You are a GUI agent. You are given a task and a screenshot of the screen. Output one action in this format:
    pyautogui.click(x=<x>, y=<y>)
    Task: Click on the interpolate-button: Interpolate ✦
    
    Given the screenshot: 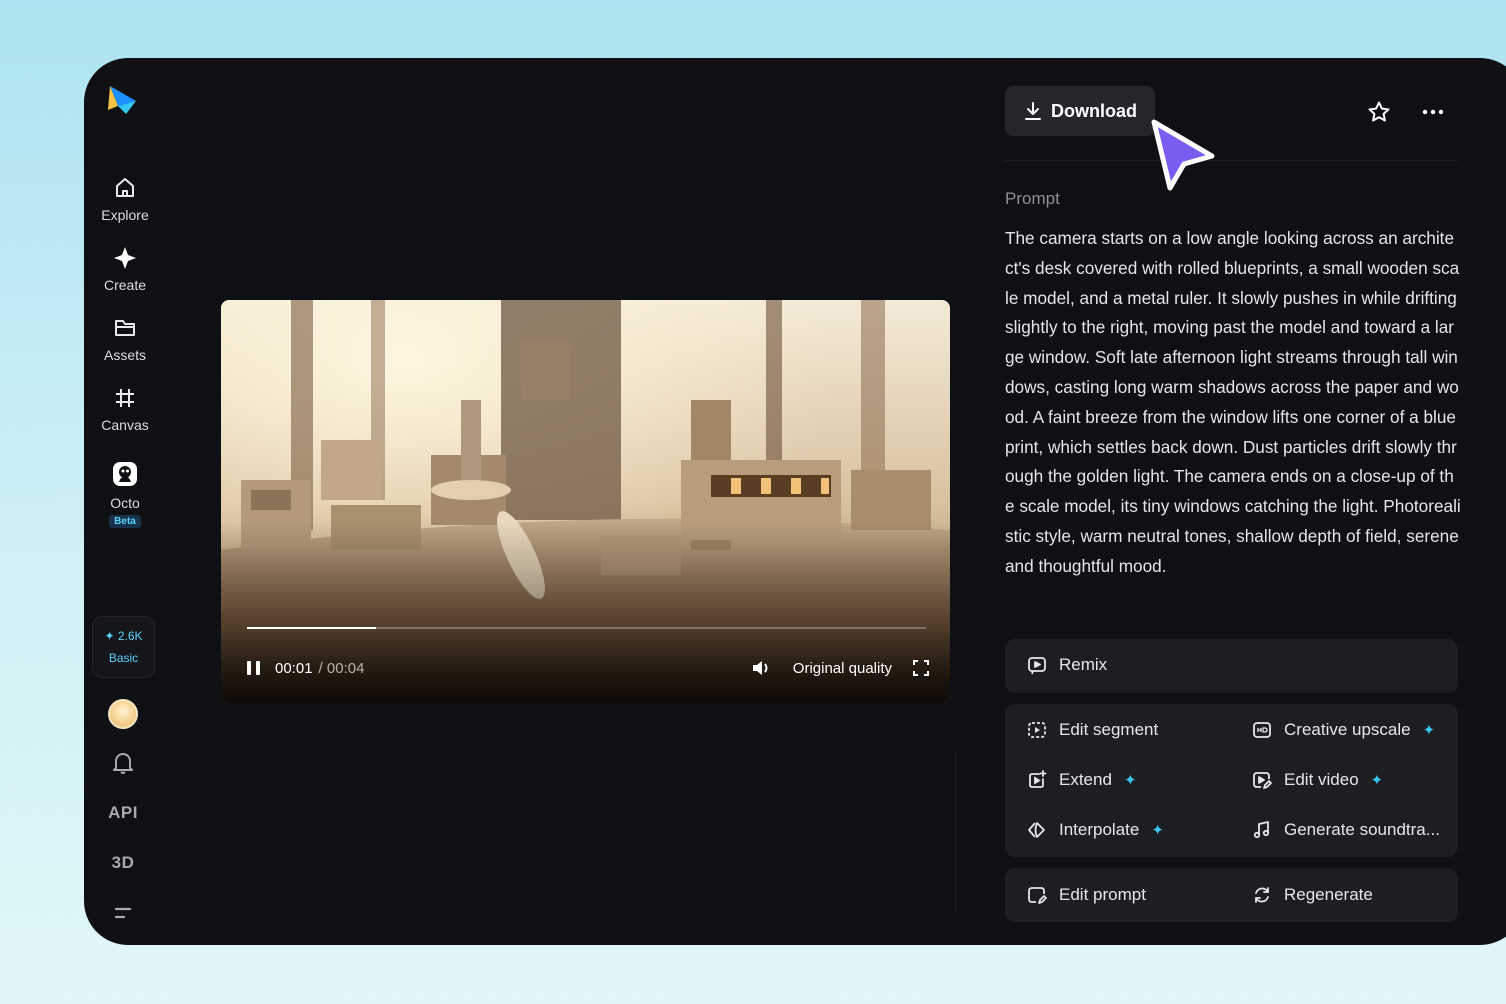 What is the action you would take?
    pyautogui.click(x=1095, y=830)
    